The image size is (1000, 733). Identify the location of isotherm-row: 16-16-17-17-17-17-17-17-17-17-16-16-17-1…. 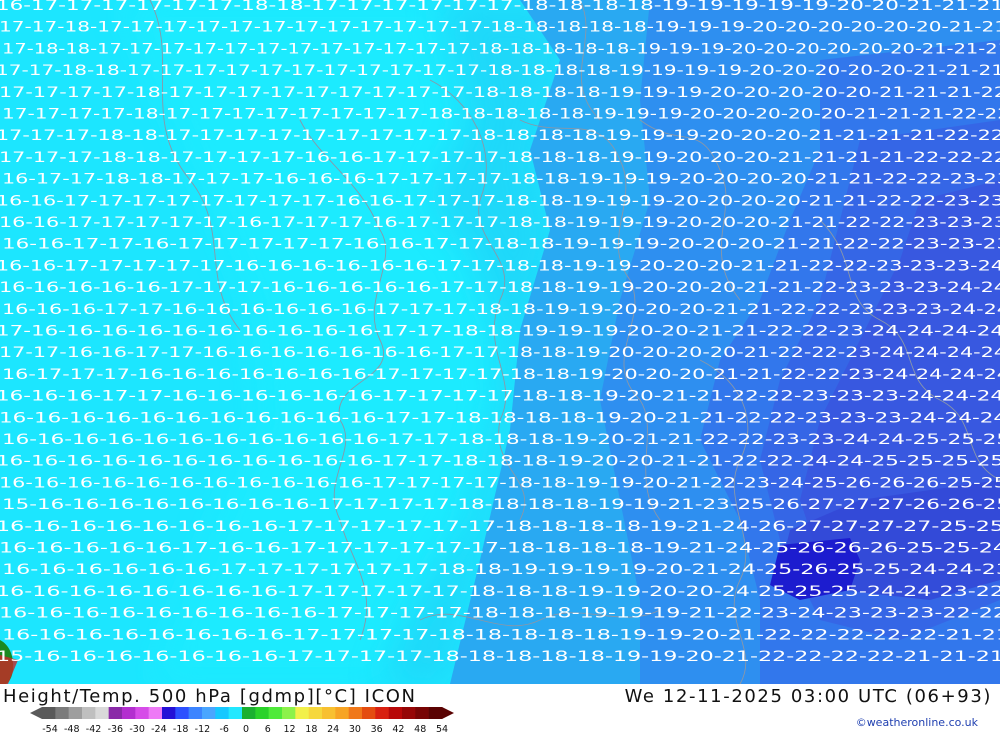
(500, 201).